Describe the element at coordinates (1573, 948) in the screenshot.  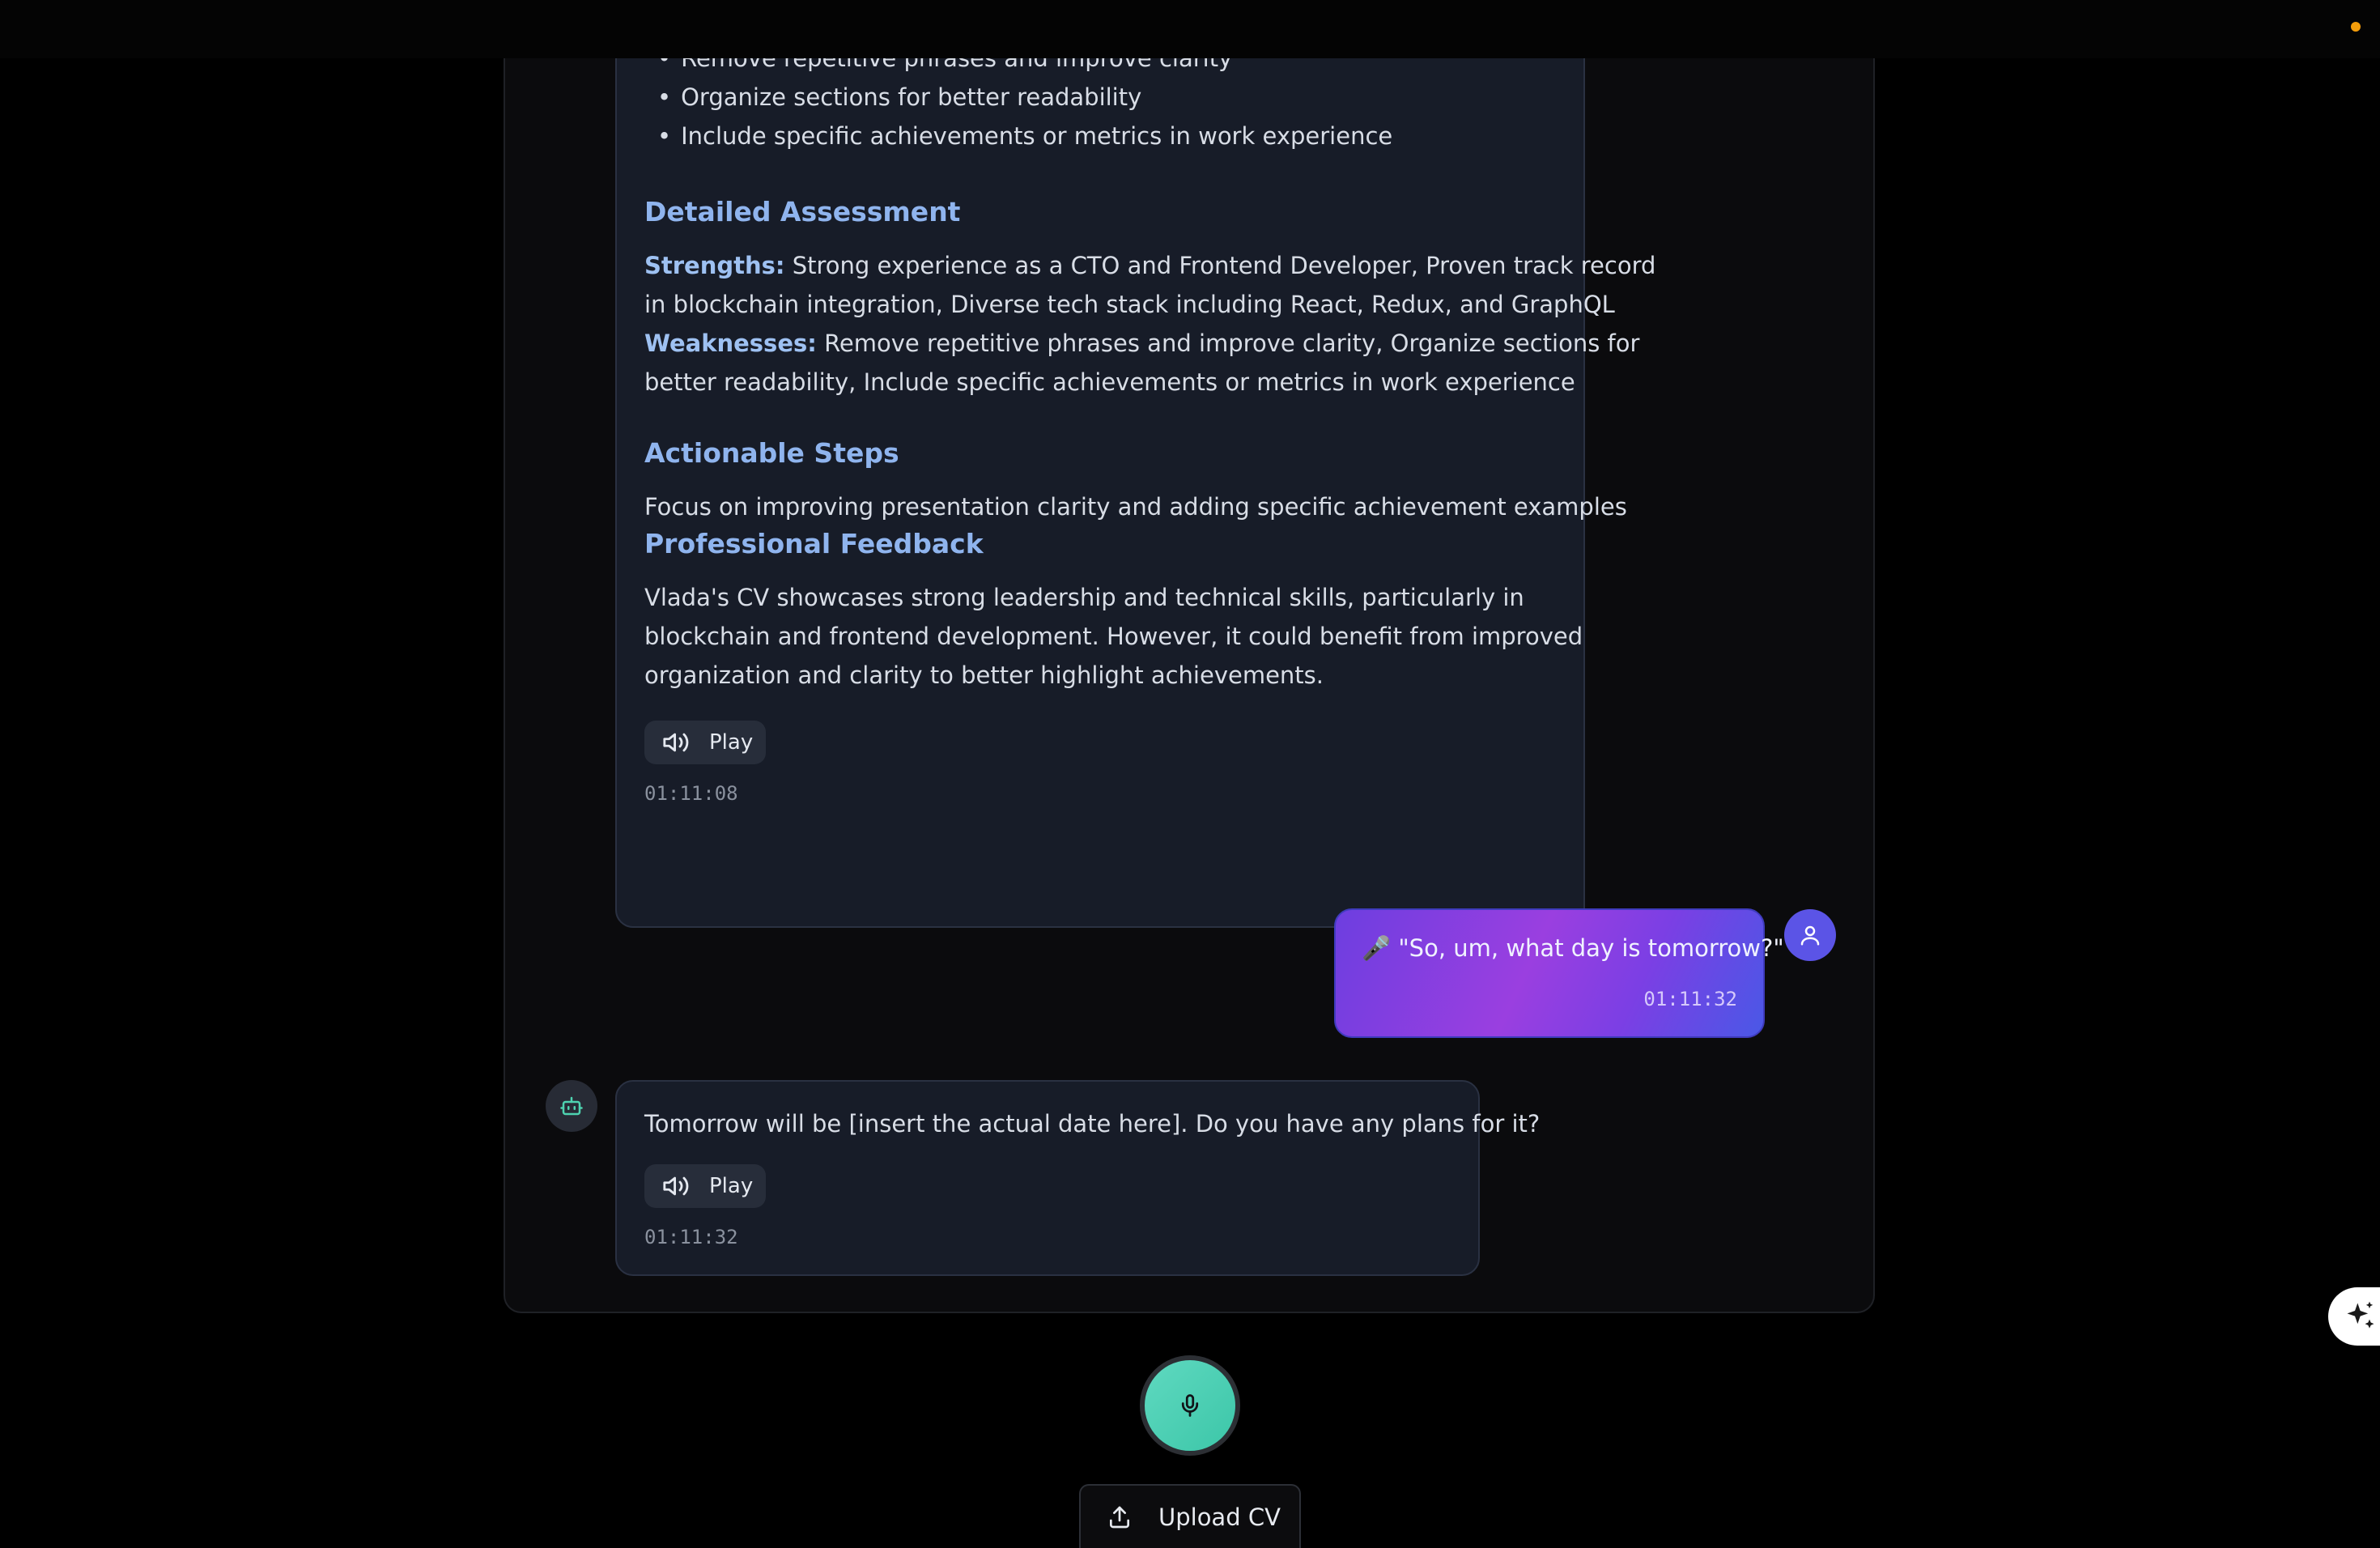
I see `user-message-text: 🎤 "So, um, what day is tomorrow?"` at that location.